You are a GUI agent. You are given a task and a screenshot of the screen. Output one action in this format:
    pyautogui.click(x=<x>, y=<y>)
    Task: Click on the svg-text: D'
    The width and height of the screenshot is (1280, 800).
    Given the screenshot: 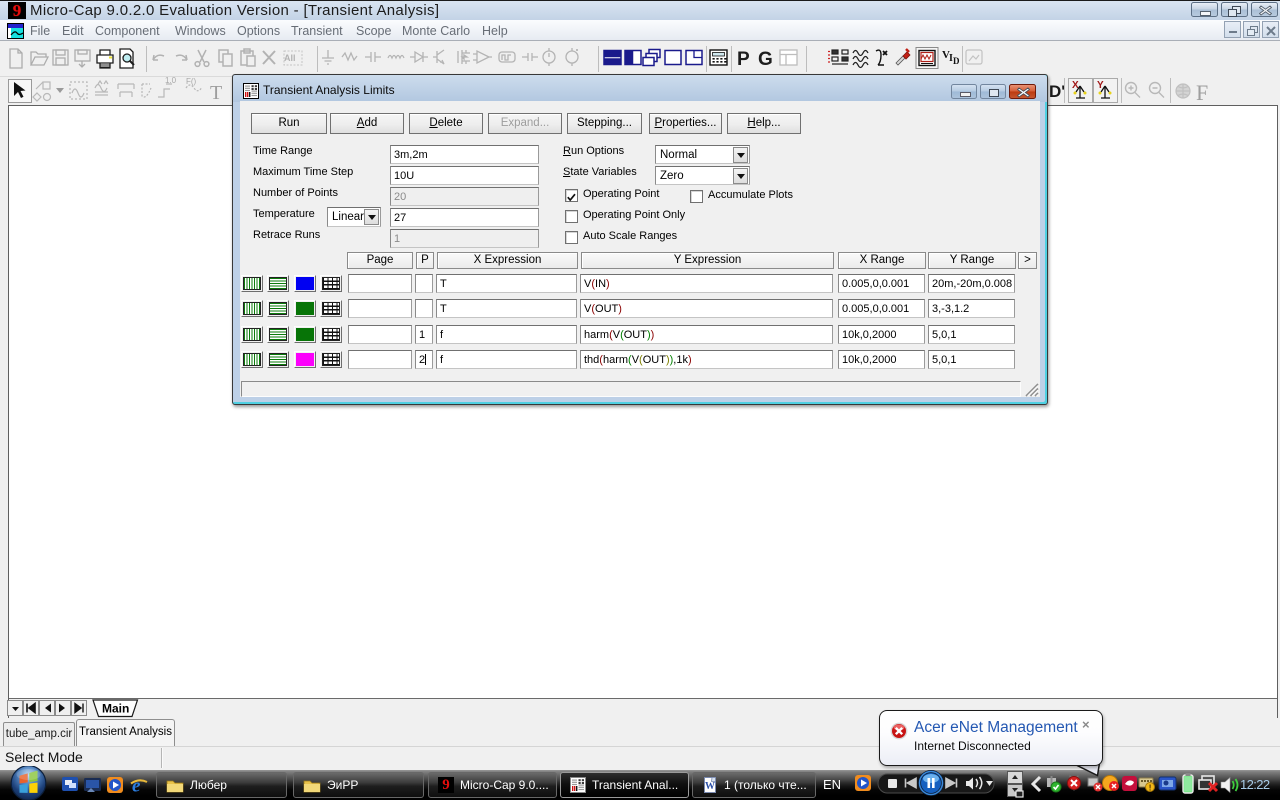 What is the action you would take?
    pyautogui.click(x=1057, y=91)
    